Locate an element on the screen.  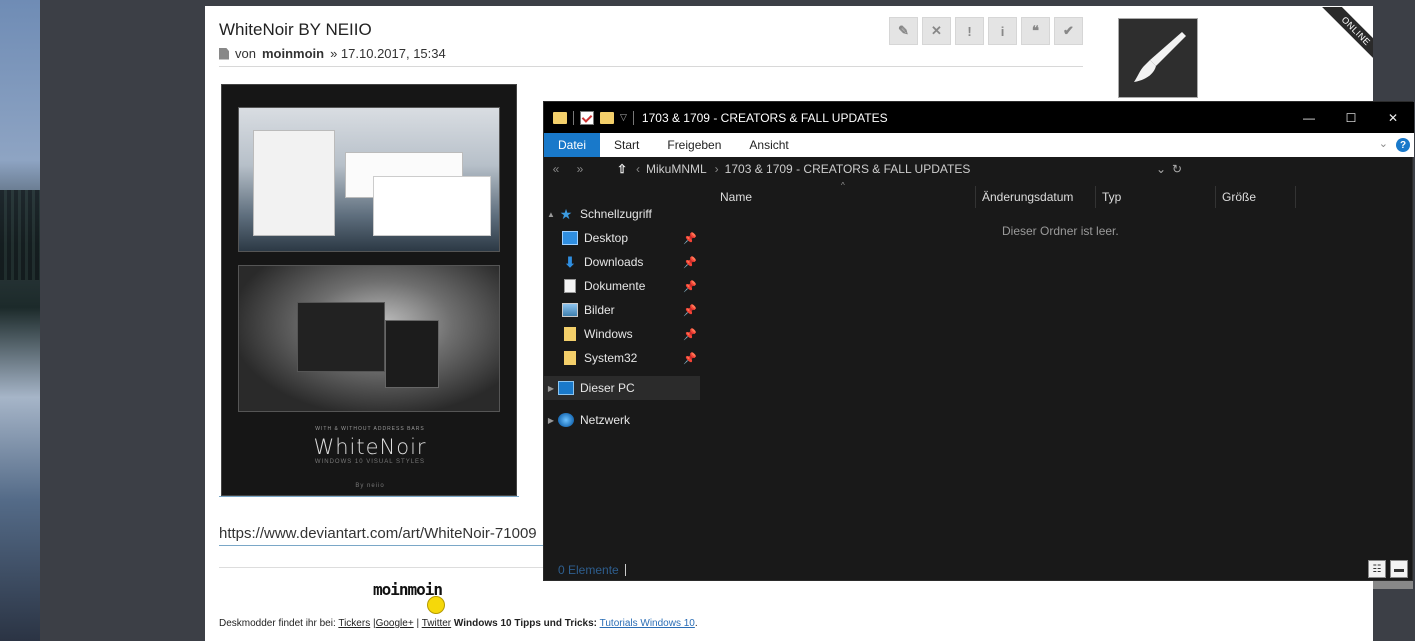
nav-documents: Dokumente 📌 is located at coordinates (622, 286).